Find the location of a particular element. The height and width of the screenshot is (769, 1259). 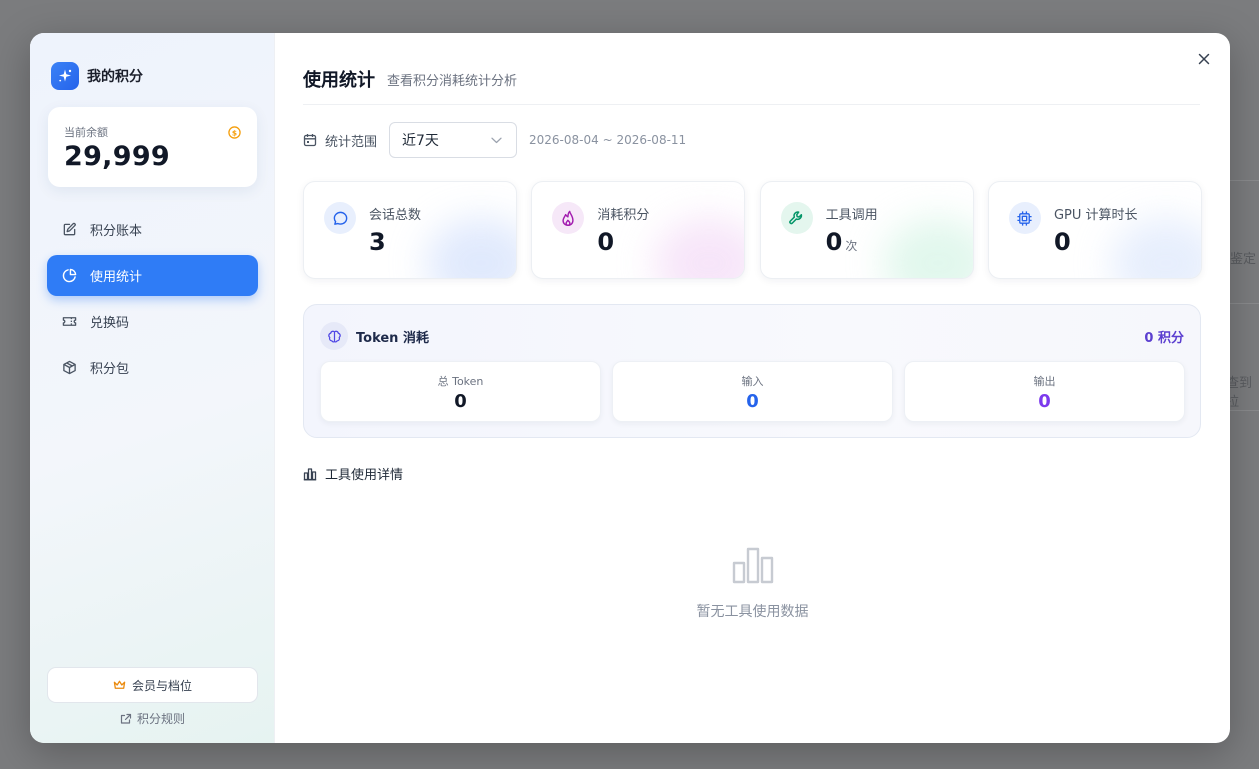

sidebar-item-redeem-code: 兑换码 is located at coordinates (152, 321).